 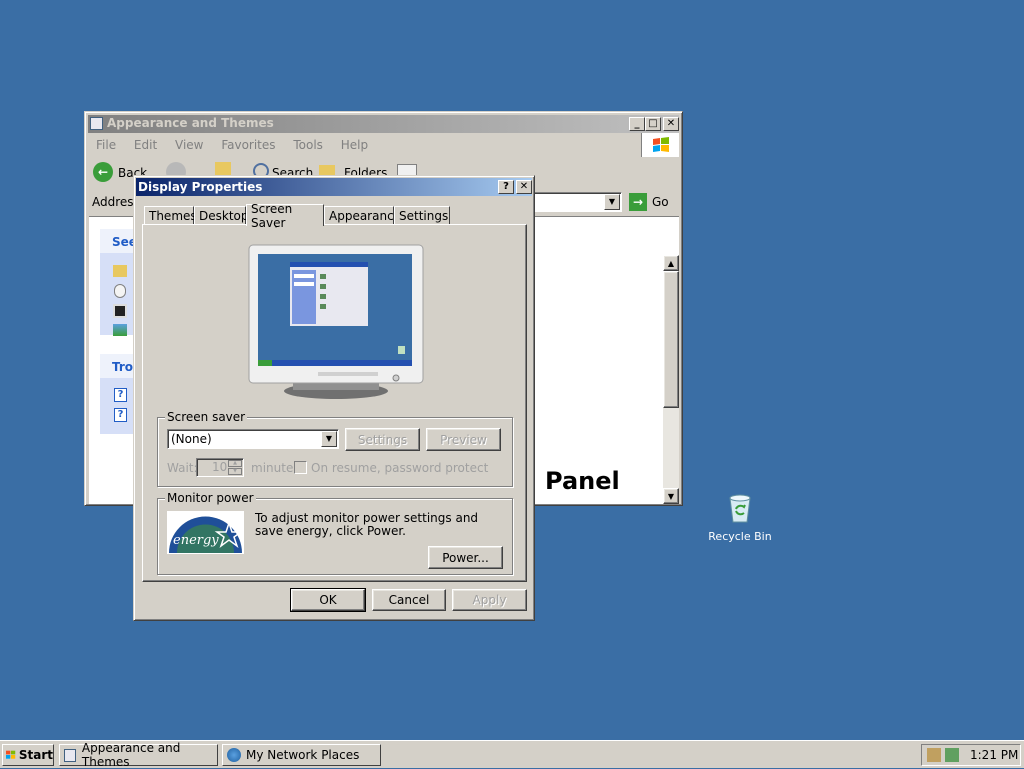 I want to click on menu-tools: Tools, so click(x=308, y=145).